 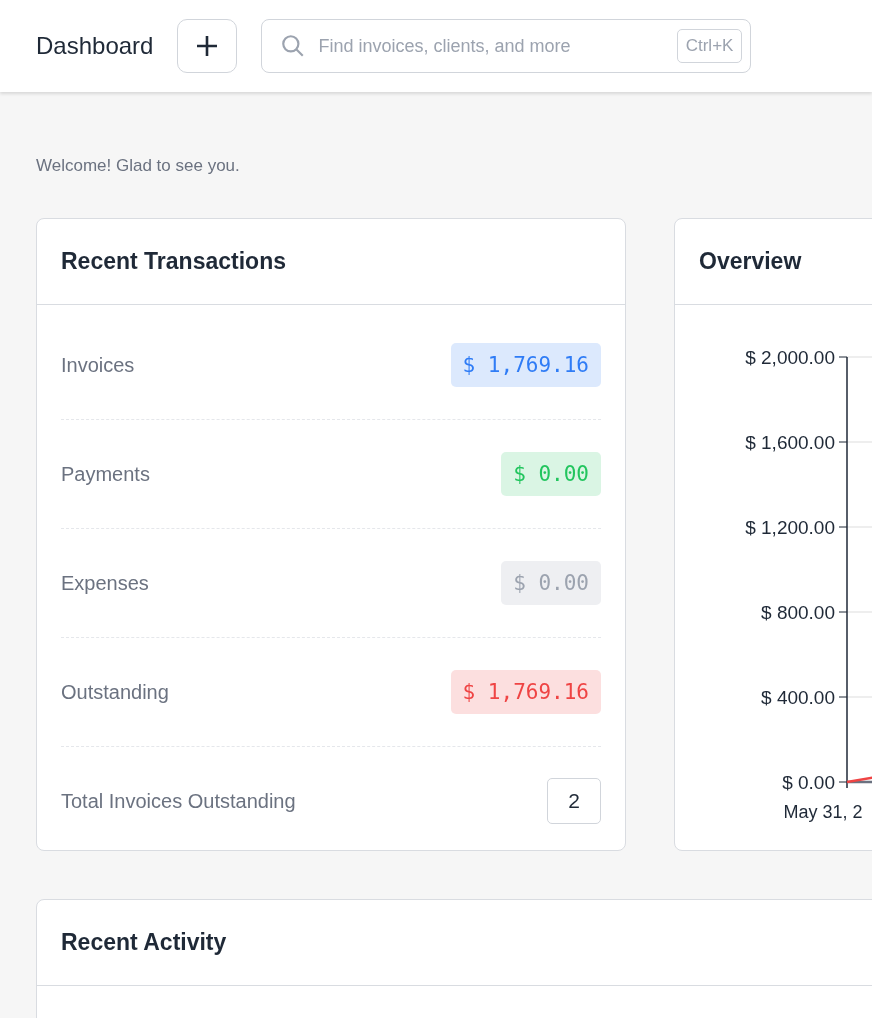 What do you see at coordinates (790, 357) in the screenshot?
I see `y-axis-label: $ 2,000.00` at bounding box center [790, 357].